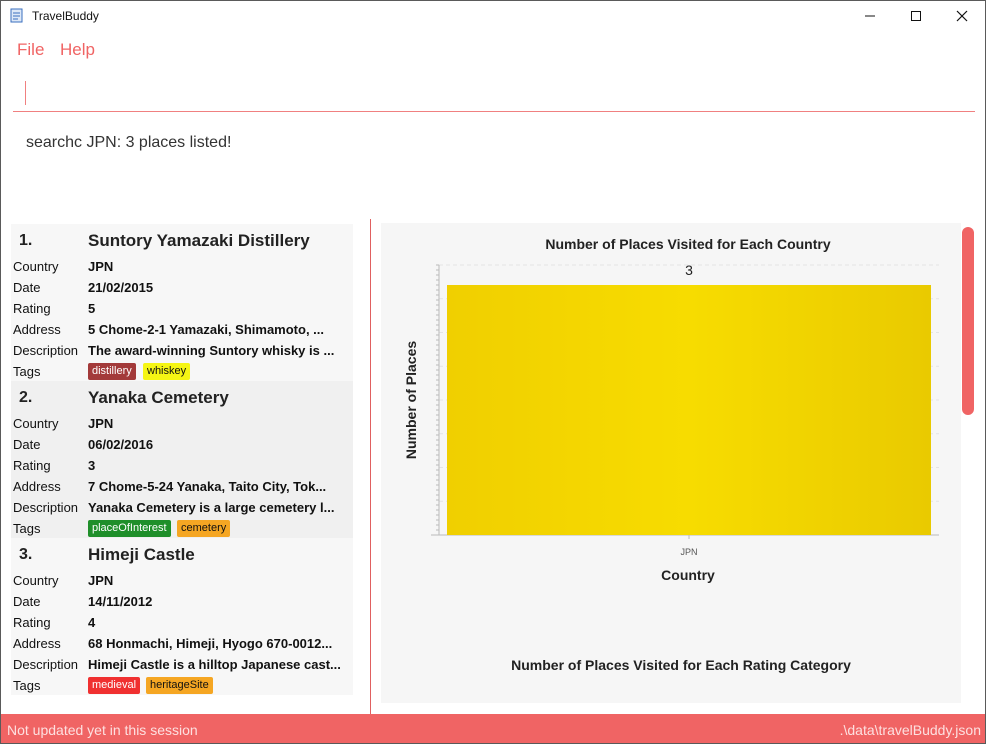 The width and height of the screenshot is (986, 744). What do you see at coordinates (92, 308) in the screenshot?
I see `rating-value: 5` at bounding box center [92, 308].